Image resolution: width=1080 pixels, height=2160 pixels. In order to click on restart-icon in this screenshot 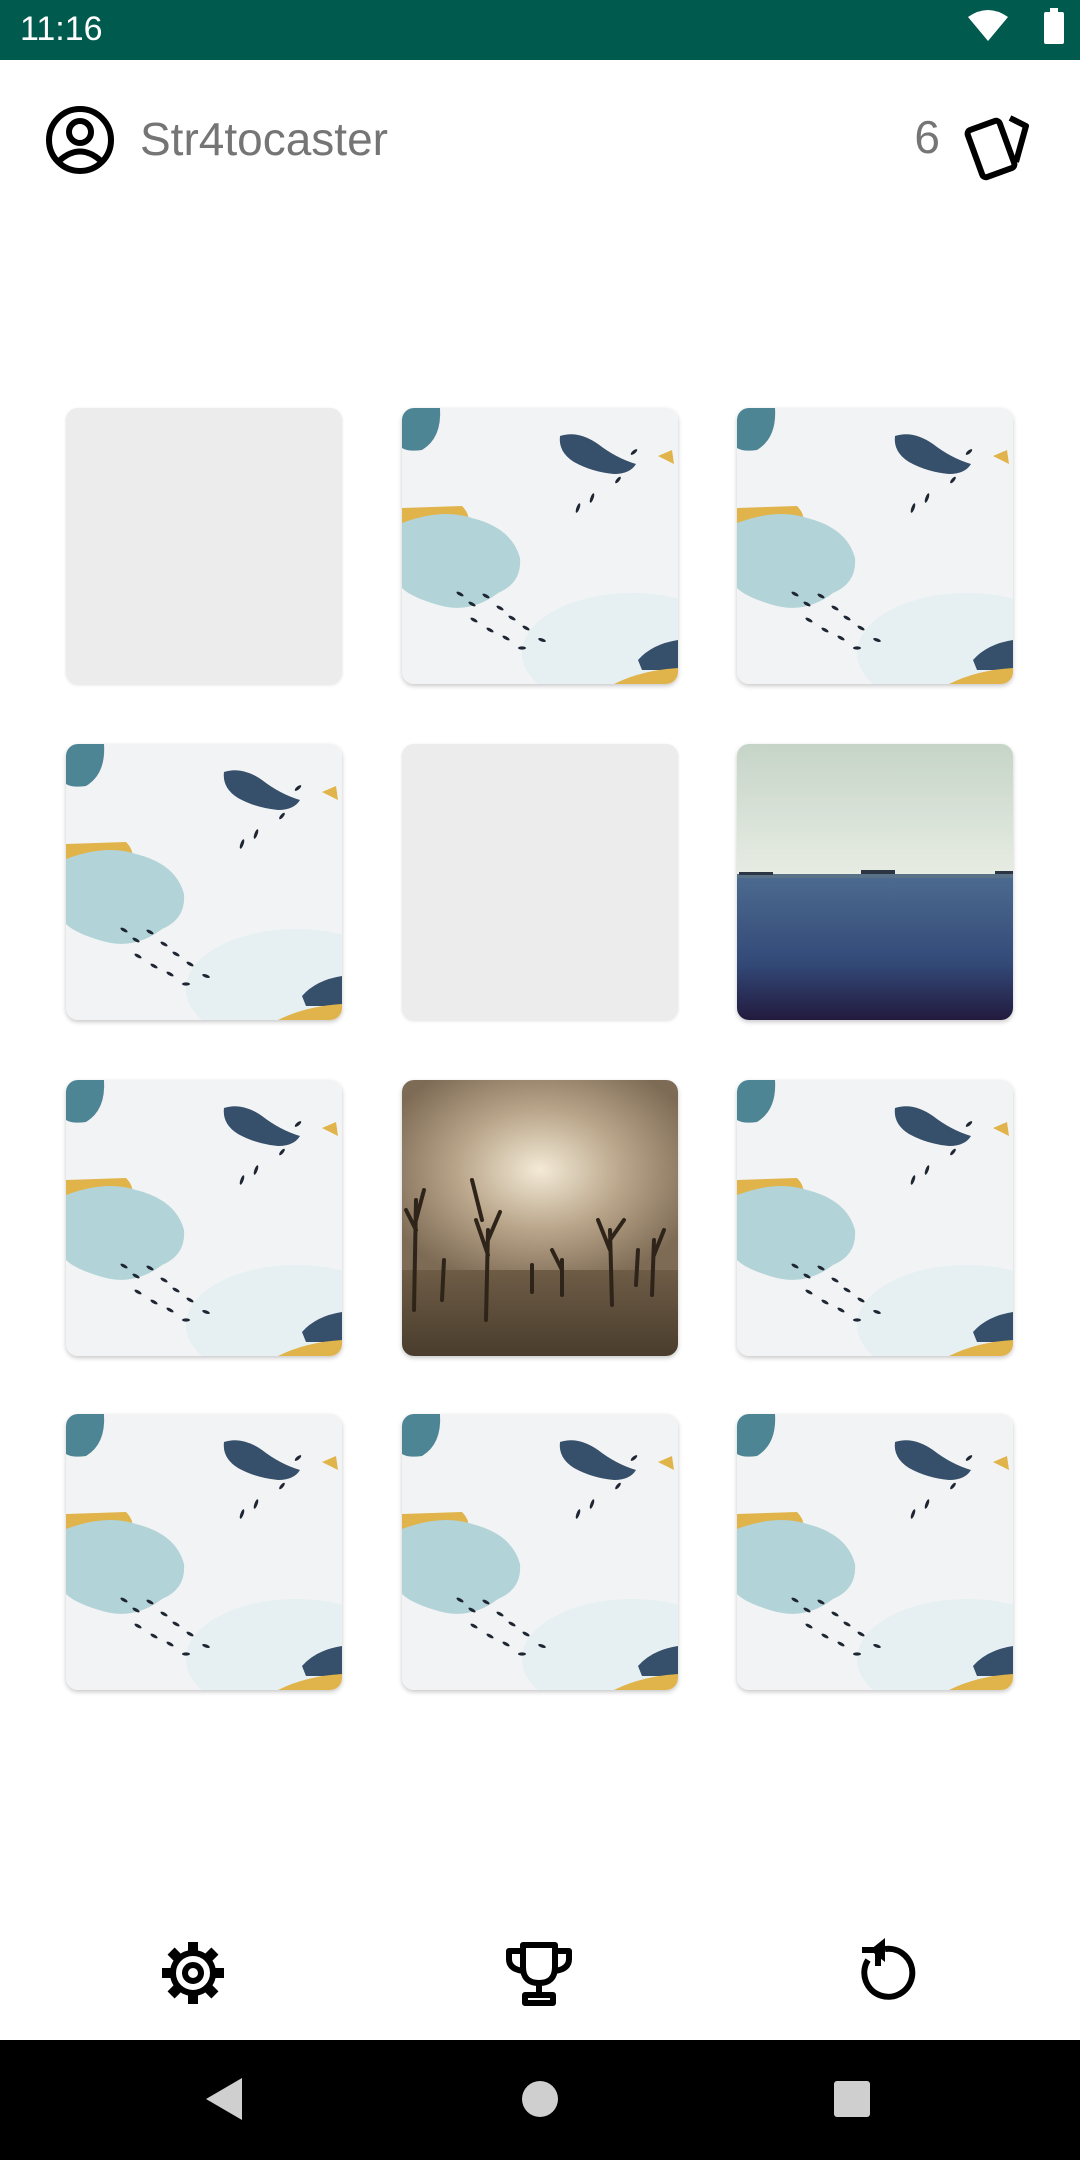, I will do `click(885, 1975)`.